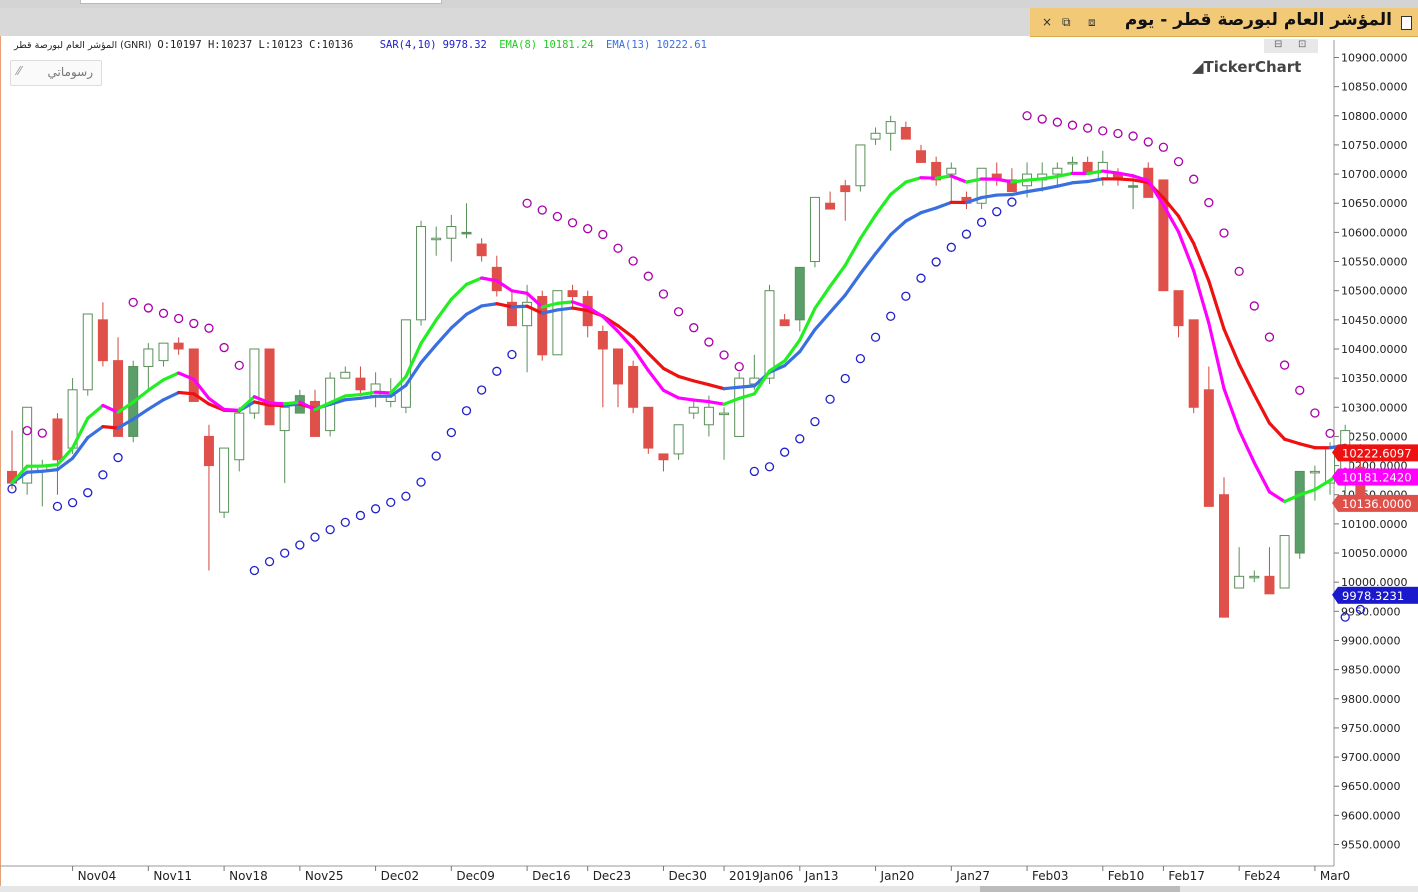  Describe the element at coordinates (1377, 453) in the screenshot. I see `price-label-text: 10222.6097` at that location.